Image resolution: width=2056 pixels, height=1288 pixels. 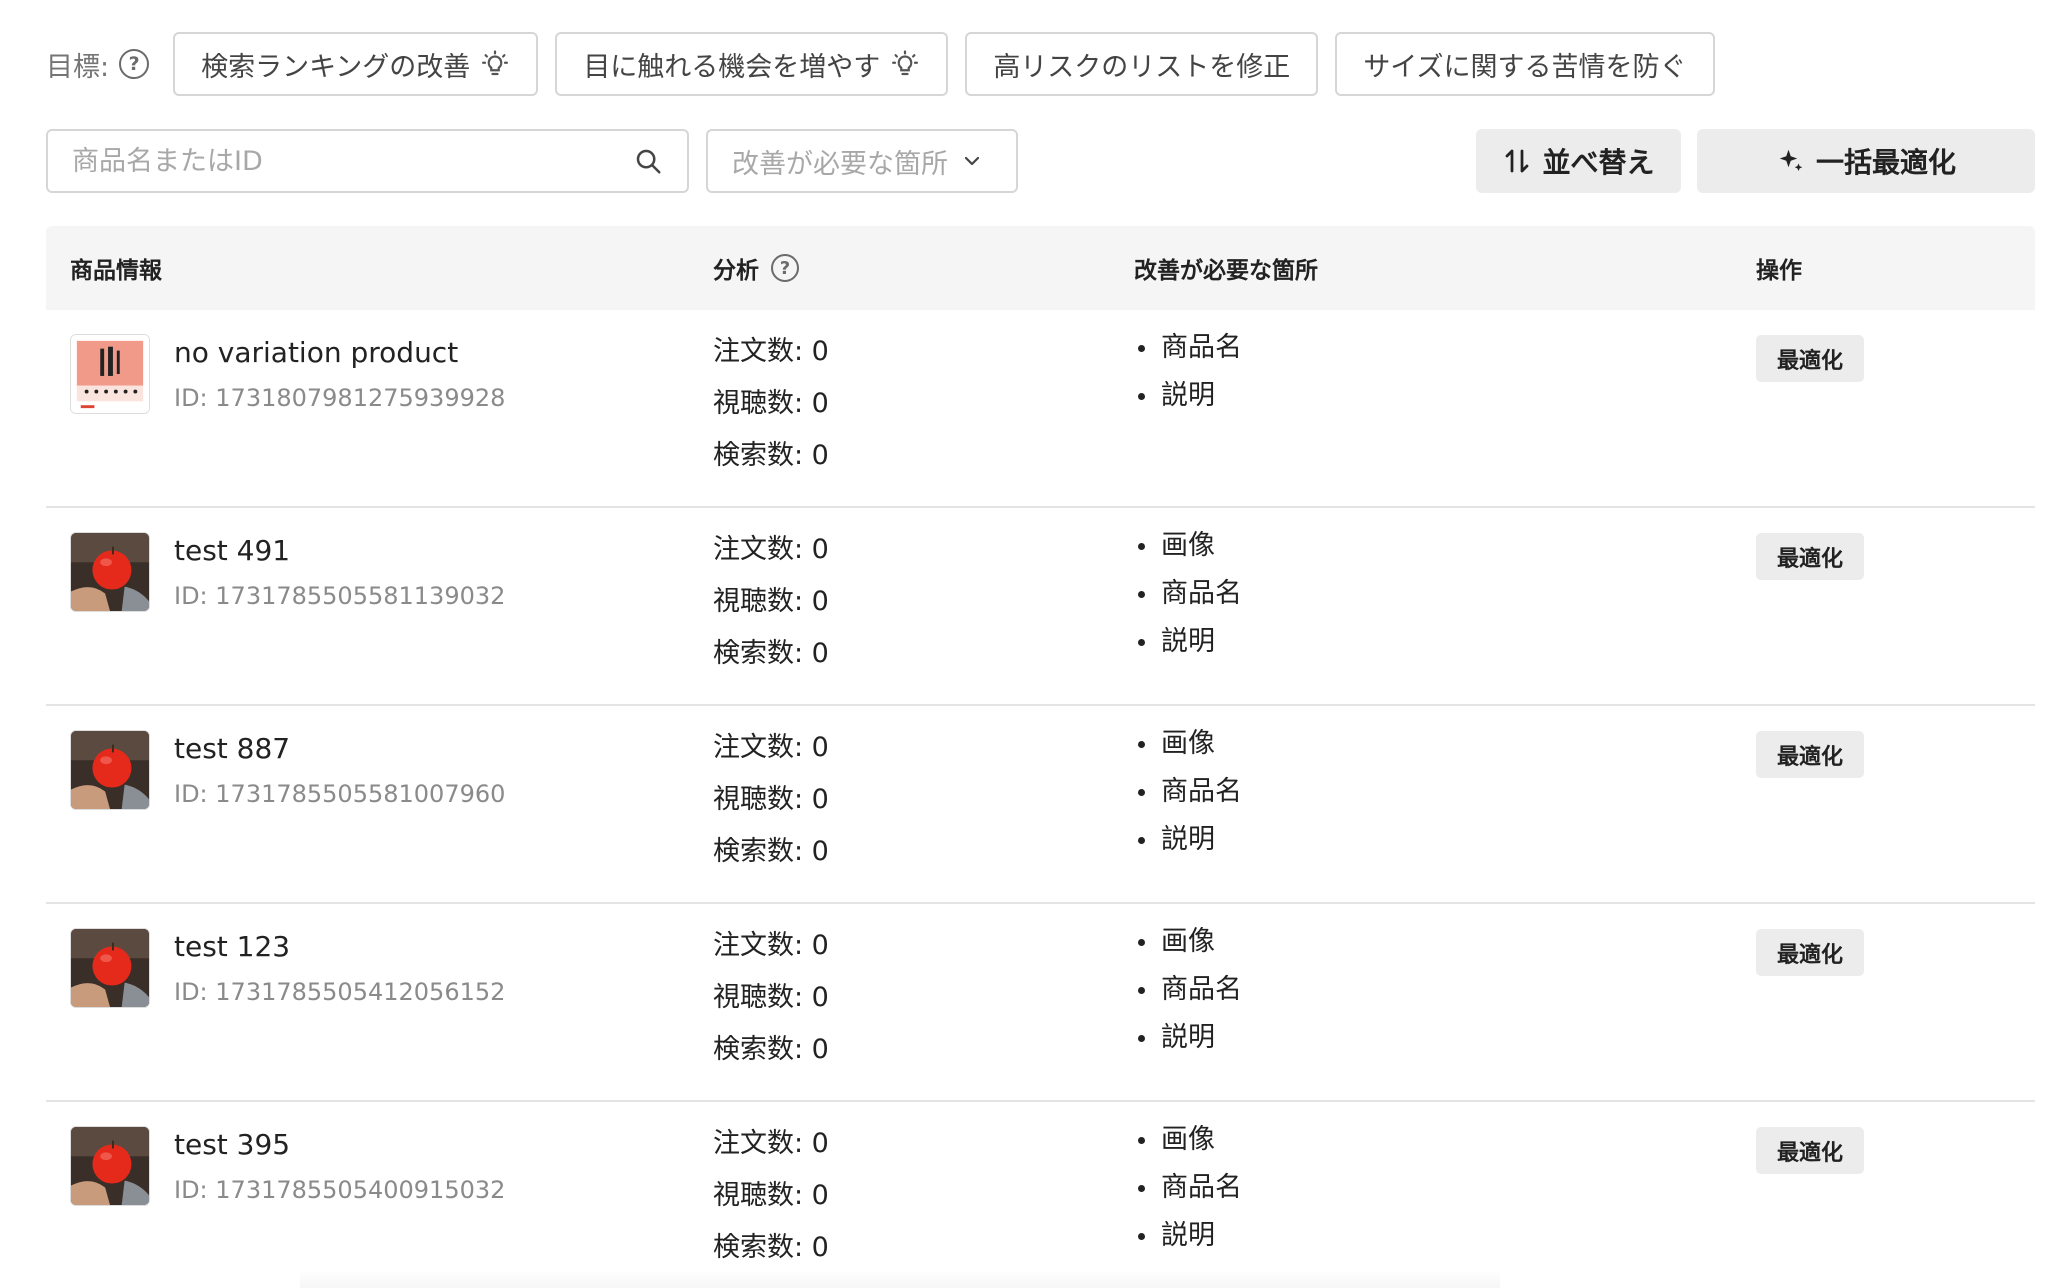 I want to click on search-input, so click(x=352, y=161).